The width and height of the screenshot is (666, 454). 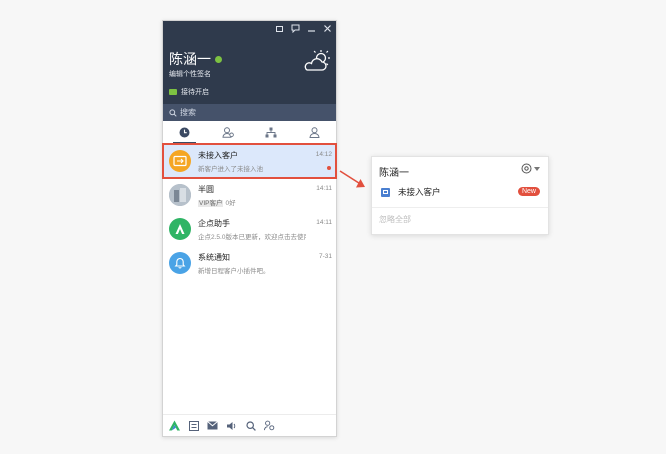 What do you see at coordinates (329, 168) in the screenshot?
I see `unread-dot` at bounding box center [329, 168].